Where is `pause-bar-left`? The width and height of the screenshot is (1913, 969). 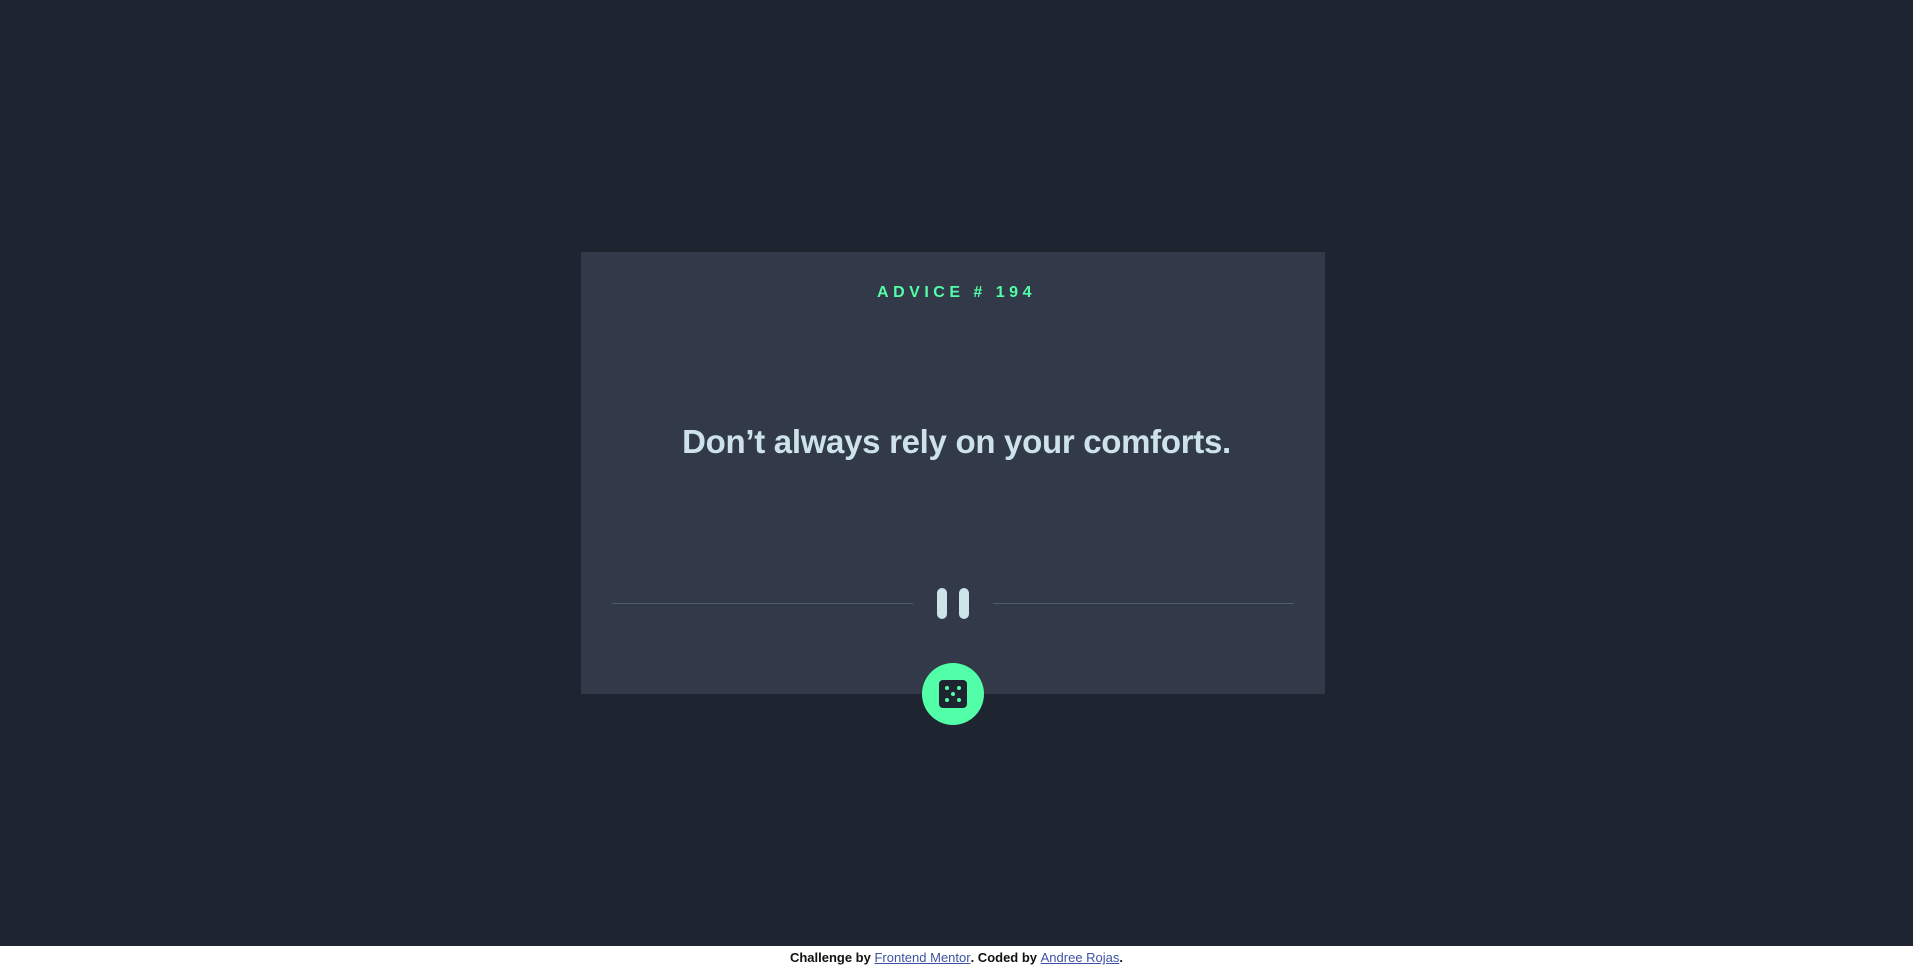
pause-bar-left is located at coordinates (942, 603).